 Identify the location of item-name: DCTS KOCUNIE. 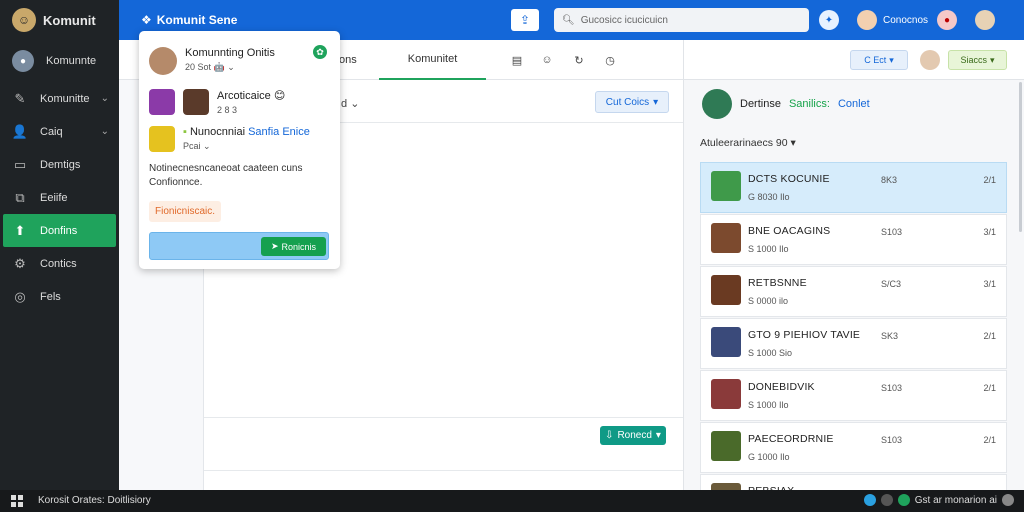
(789, 179).